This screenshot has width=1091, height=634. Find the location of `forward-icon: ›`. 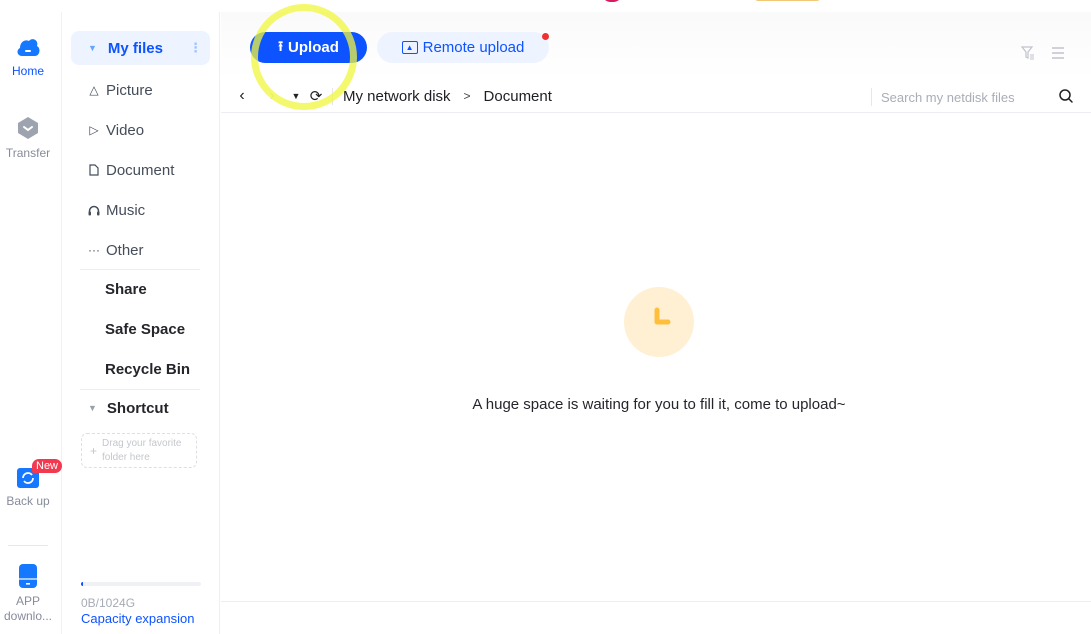

forward-icon: › is located at coordinates (272, 96).